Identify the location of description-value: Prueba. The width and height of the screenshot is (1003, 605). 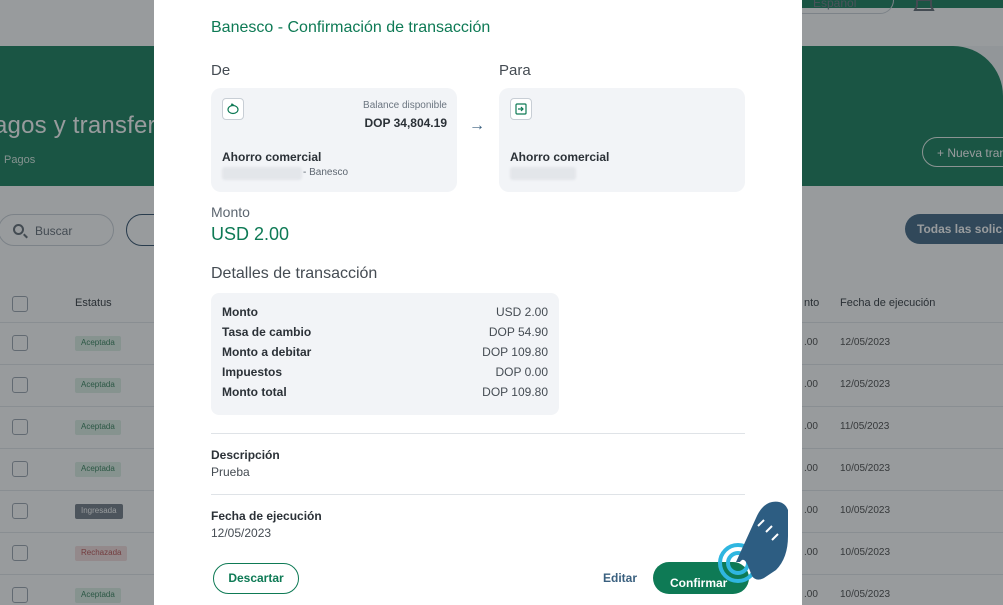
(230, 472).